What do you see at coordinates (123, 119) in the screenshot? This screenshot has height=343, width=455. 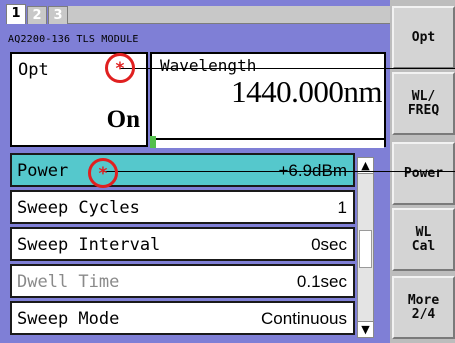 I see `opt-state: On` at bounding box center [123, 119].